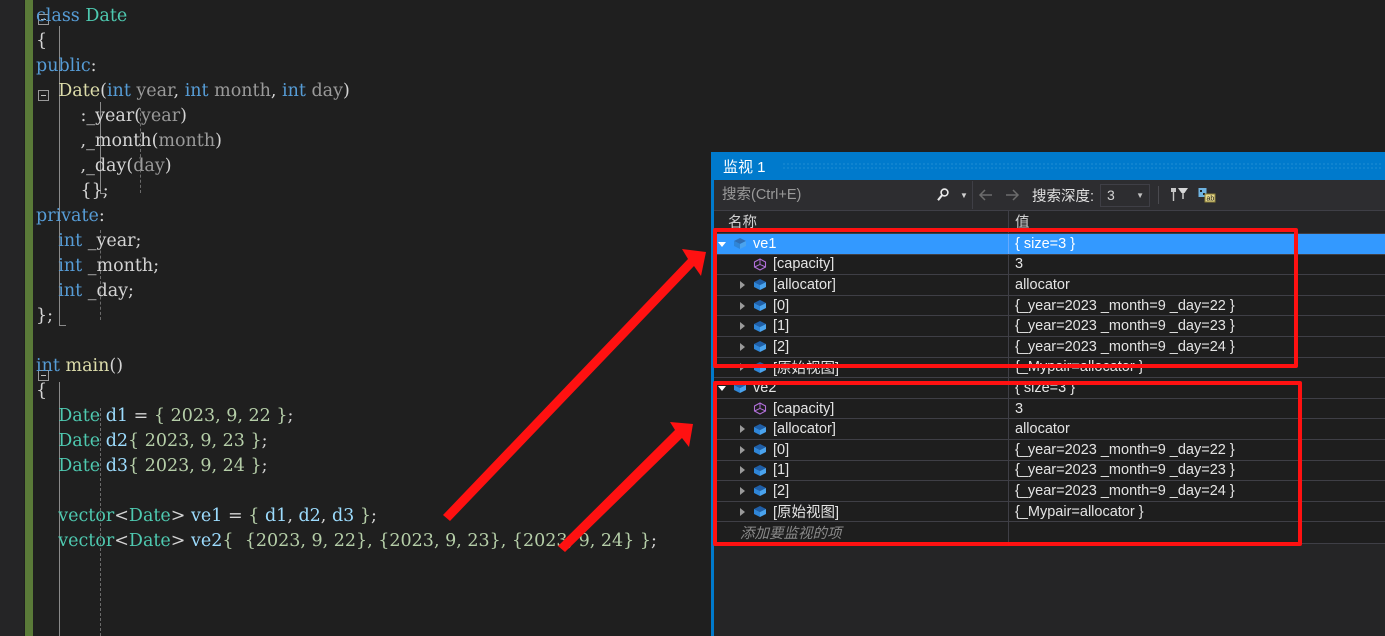 The height and width of the screenshot is (636, 1385). I want to click on hex-display-icon: ab, so click(1207, 195).